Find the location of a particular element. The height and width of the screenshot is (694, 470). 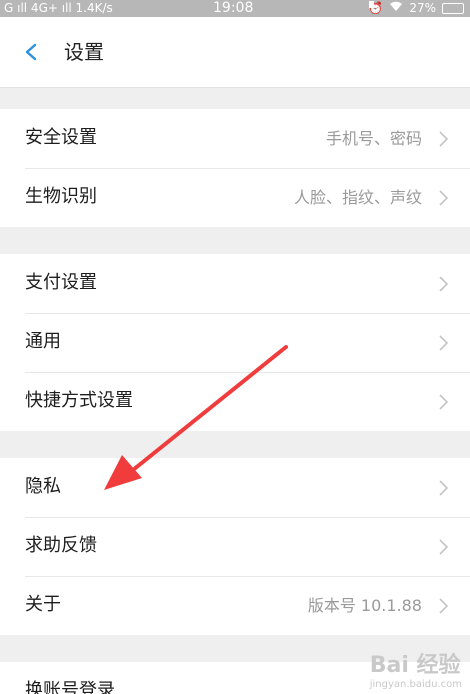

page-title: 设置 is located at coordinates (84, 52).